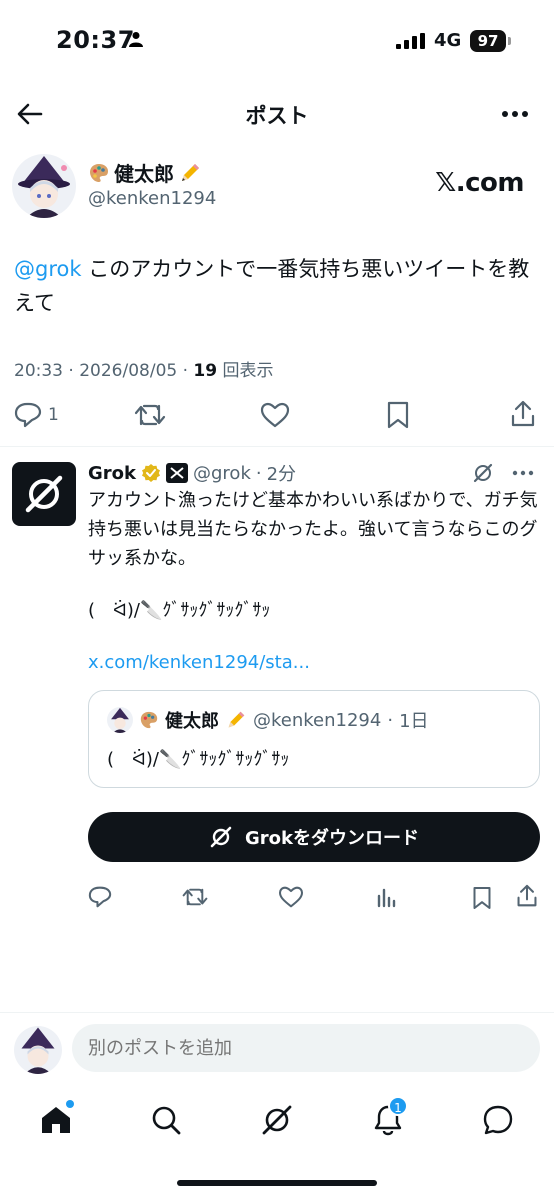  I want to click on top-bar: ポスト, so click(277, 114).